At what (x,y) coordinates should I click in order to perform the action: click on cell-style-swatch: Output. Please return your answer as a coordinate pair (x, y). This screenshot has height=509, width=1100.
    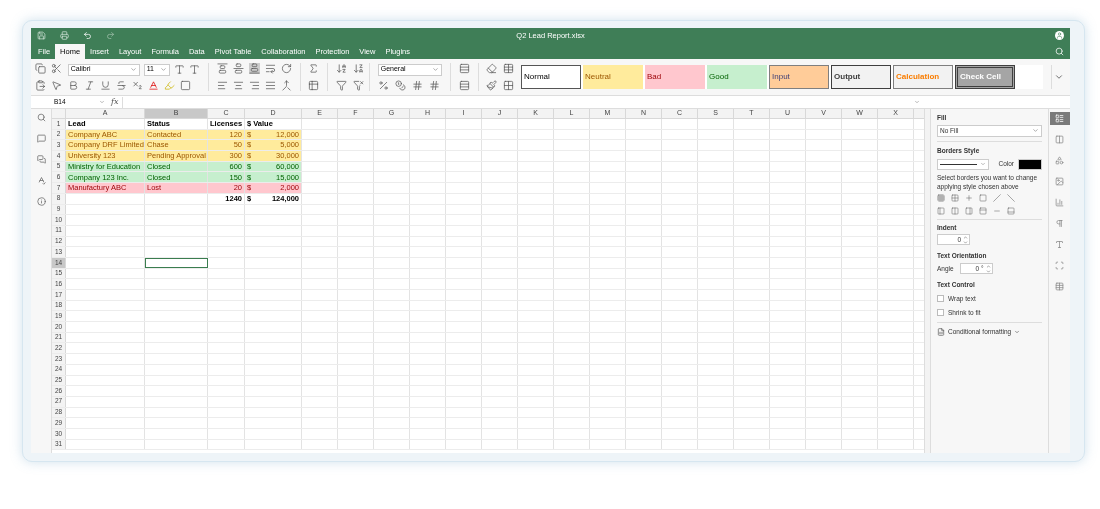
    Looking at the image, I should click on (861, 77).